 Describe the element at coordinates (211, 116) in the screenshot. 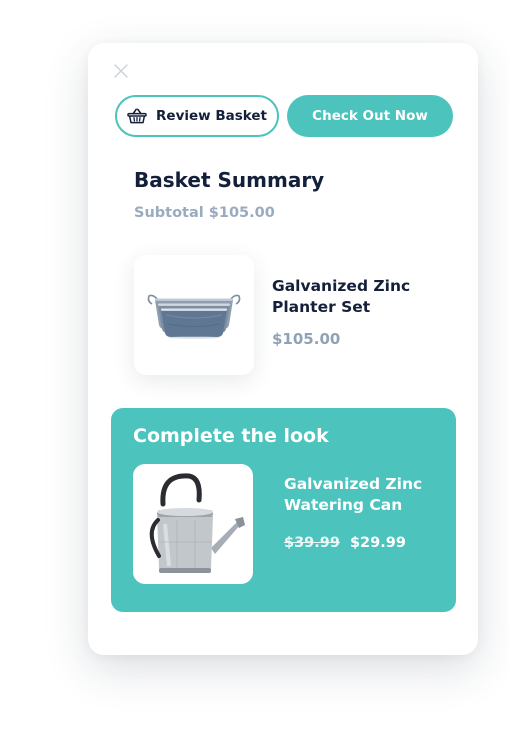

I see `review-basket-label: Review Basket` at that location.